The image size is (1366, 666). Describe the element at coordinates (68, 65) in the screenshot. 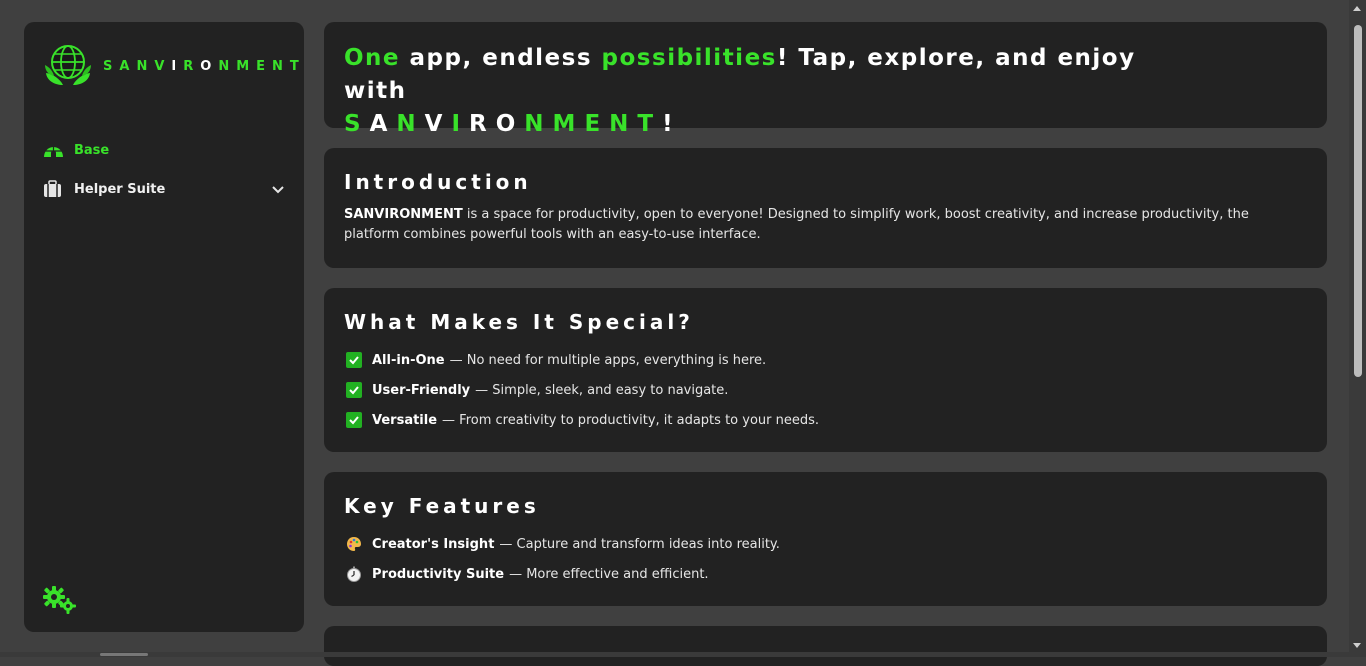

I see `globe-leaf-logo-icon` at that location.